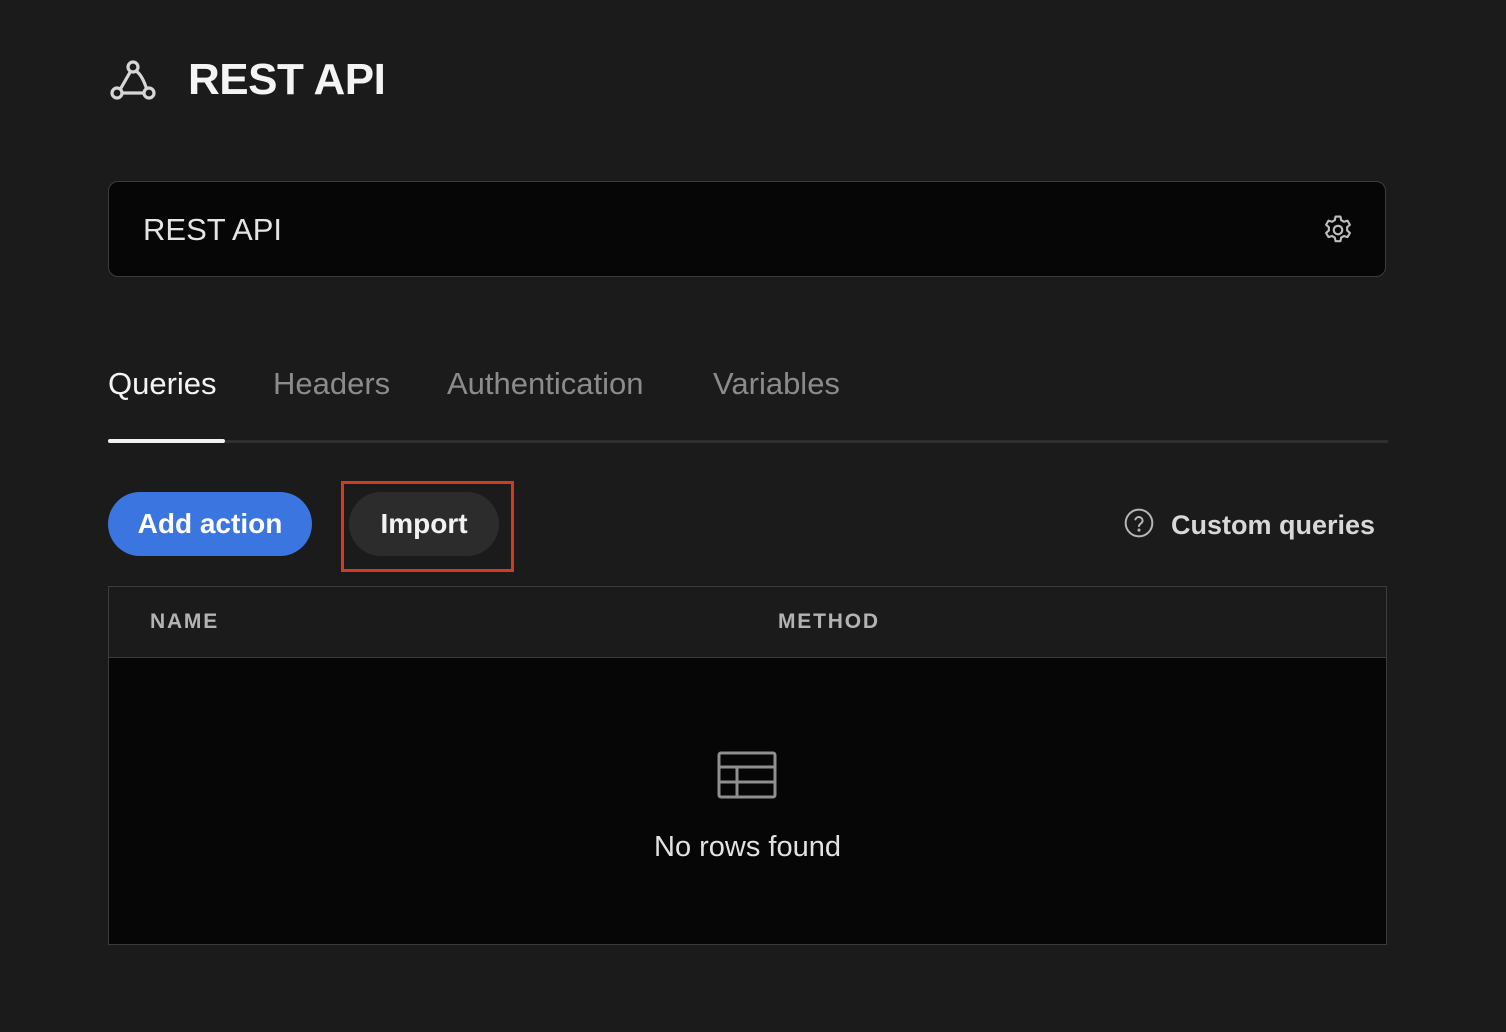 Image resolution: width=1506 pixels, height=1032 pixels. Describe the element at coordinates (776, 384) in the screenshot. I see `tab-variables: Variables` at that location.